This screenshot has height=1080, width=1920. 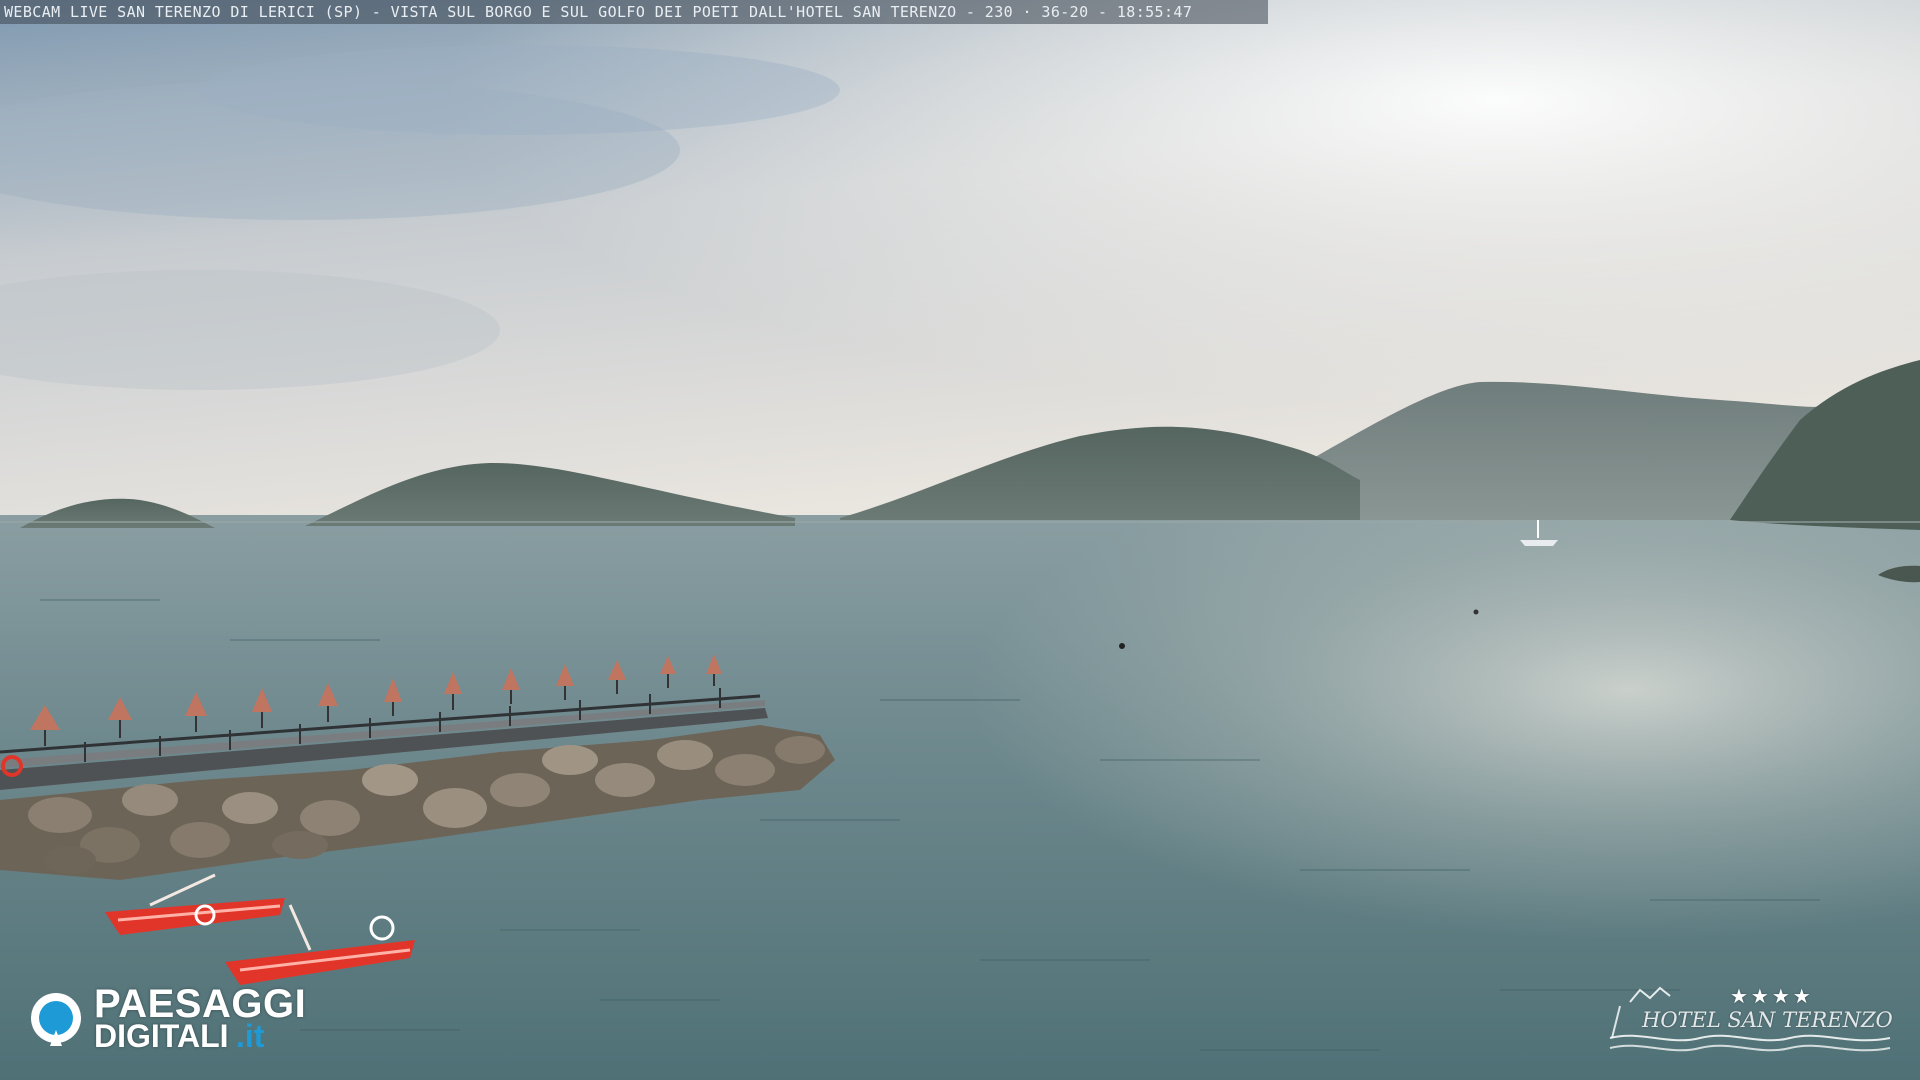 I want to click on logo-word-domain: .it, so click(x=250, y=1036).